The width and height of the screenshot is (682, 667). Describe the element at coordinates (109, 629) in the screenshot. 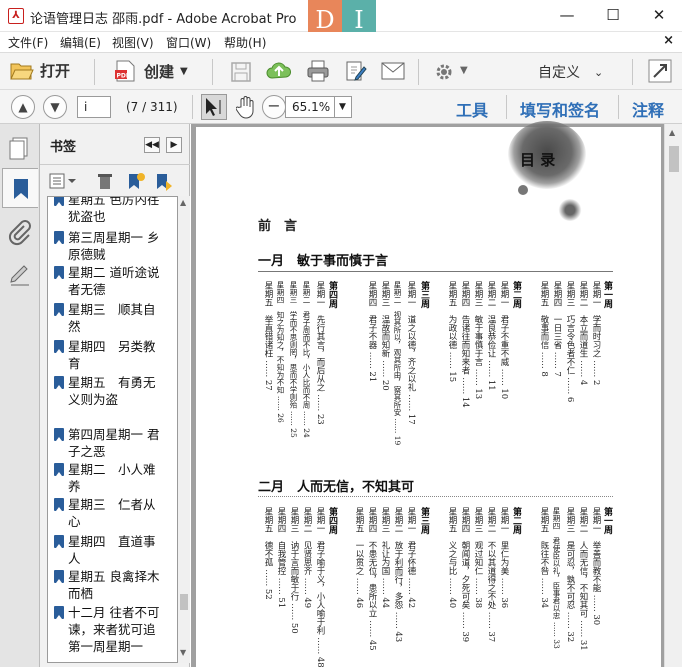

I see `bookmark-item: 十二月 往者不可谏，来者犹可追第一周星期一` at that location.